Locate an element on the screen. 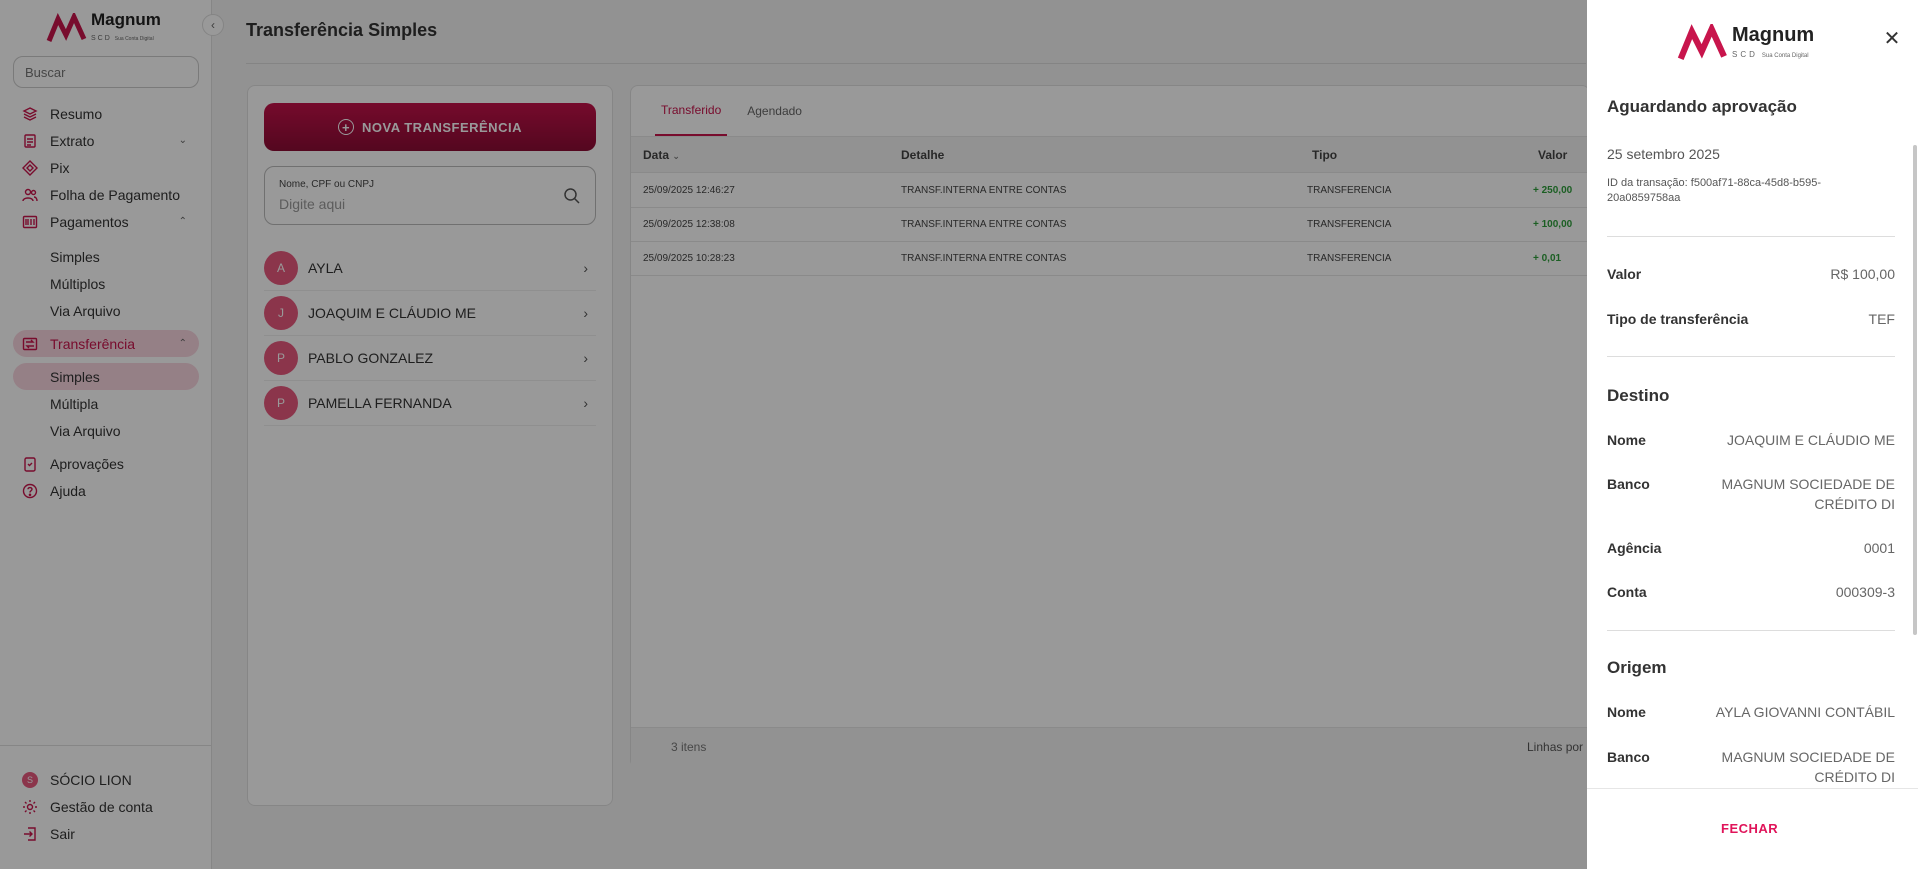 The height and width of the screenshot is (869, 1918). destino-title: Destino is located at coordinates (1638, 395).